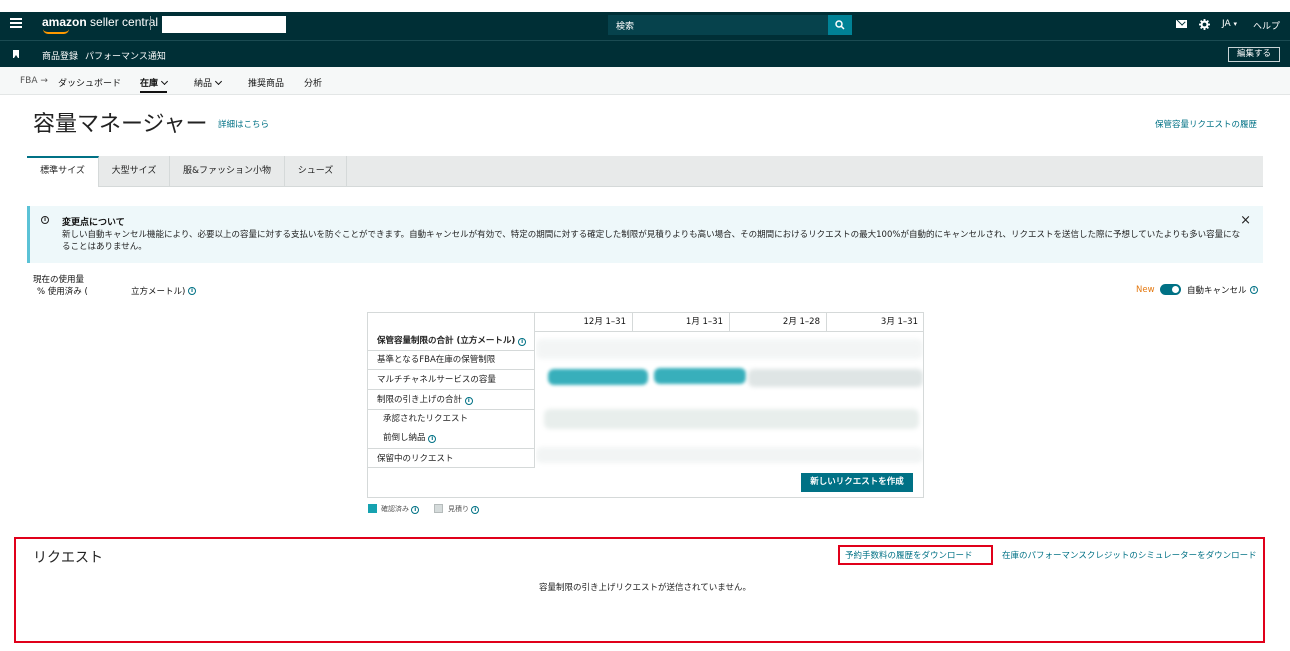  I want to click on download-simulator-link: 在庫のパフォーマンスクレジットのシミュレーターをダウンロード, so click(1129, 555).